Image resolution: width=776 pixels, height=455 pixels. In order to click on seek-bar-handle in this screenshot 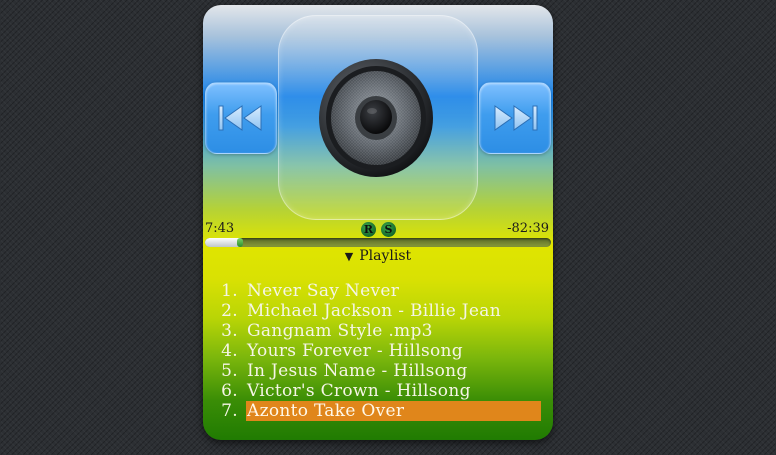, I will do `click(239, 242)`.